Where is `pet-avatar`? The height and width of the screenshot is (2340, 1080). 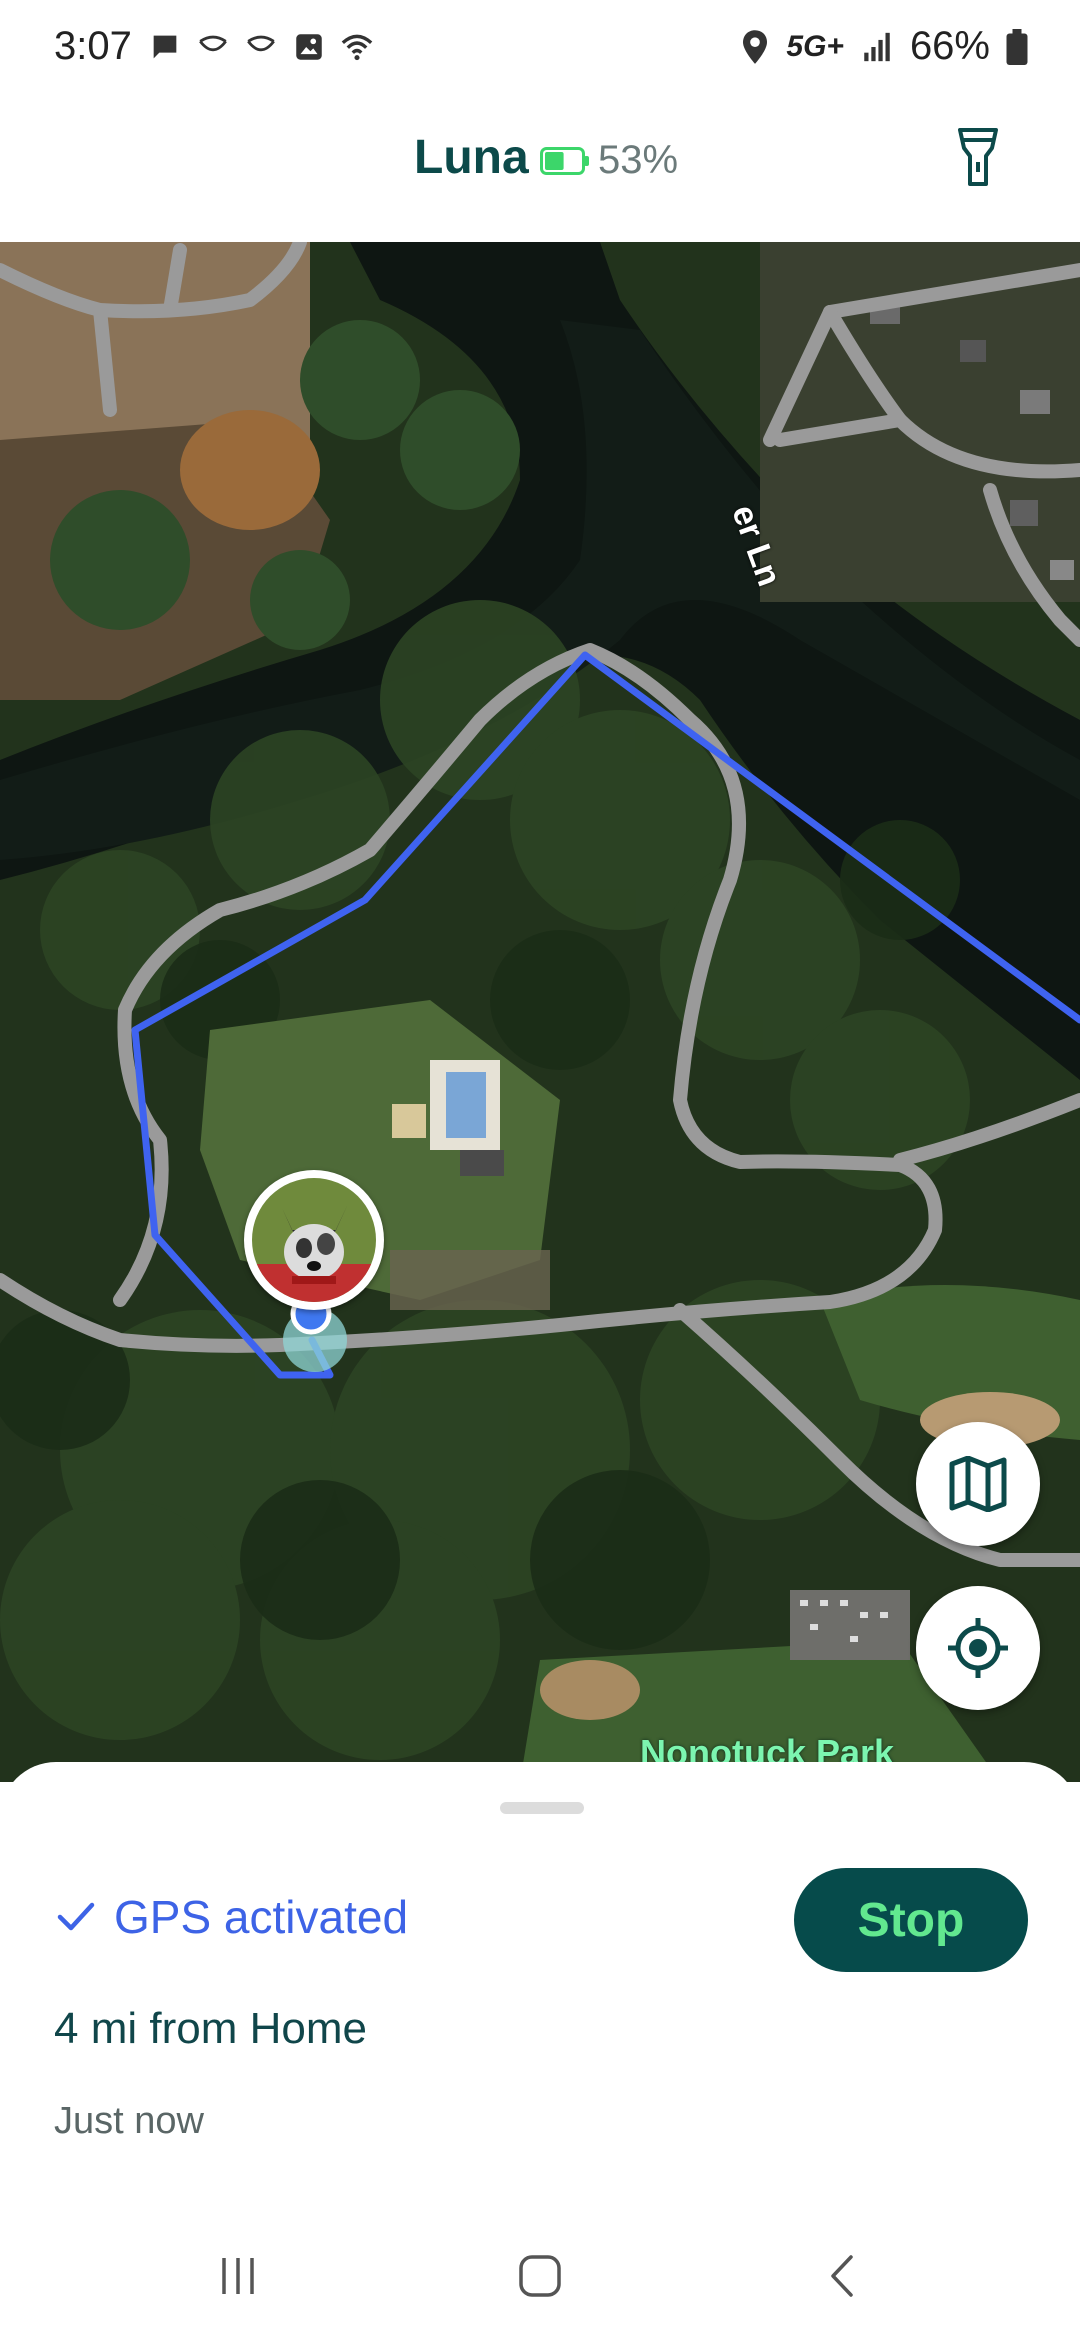 pet-avatar is located at coordinates (314, 1240).